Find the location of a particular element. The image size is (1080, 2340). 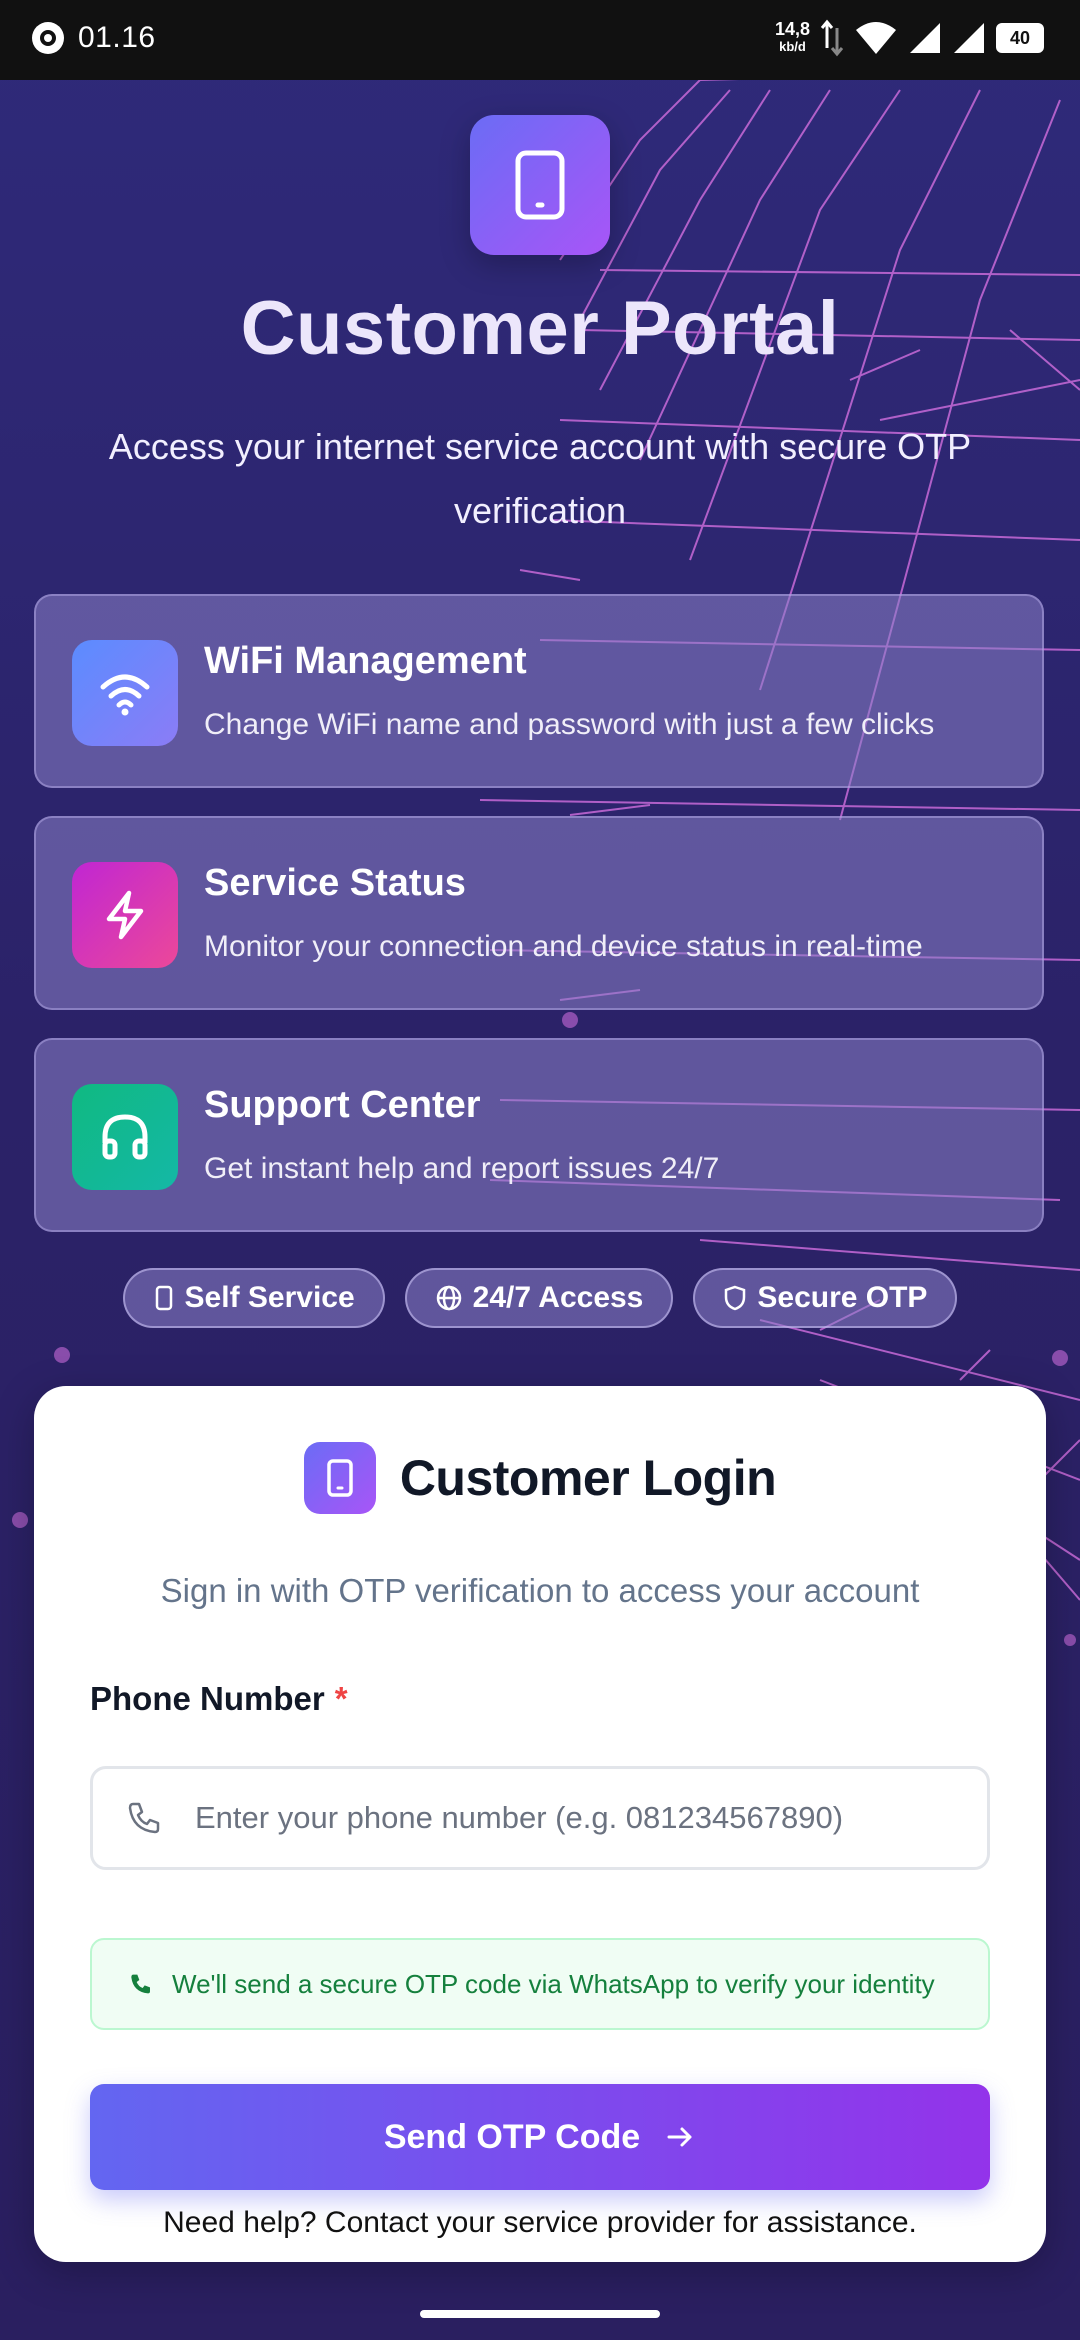

phone-number-input is located at coordinates (575, 1818).